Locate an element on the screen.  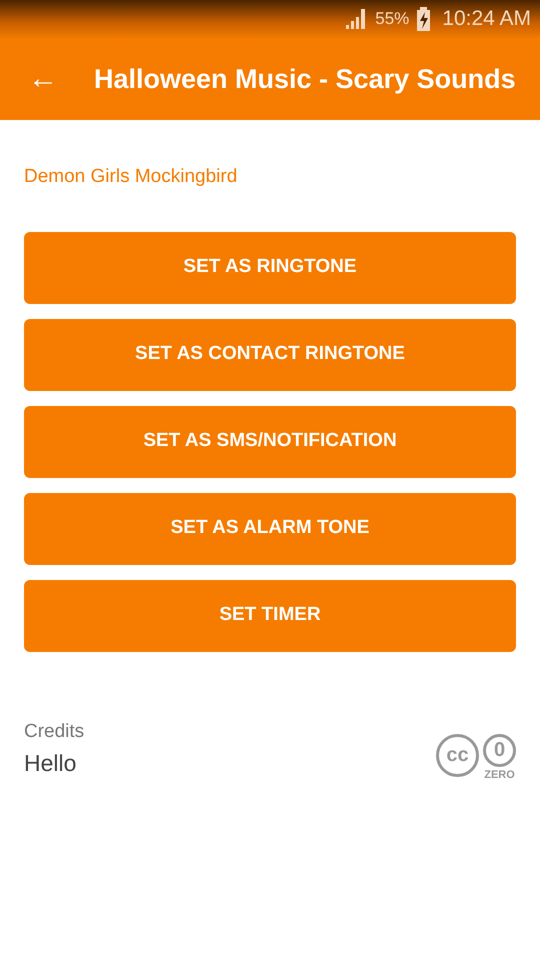
action-button: SET AS RINGTONE is located at coordinates (270, 268).